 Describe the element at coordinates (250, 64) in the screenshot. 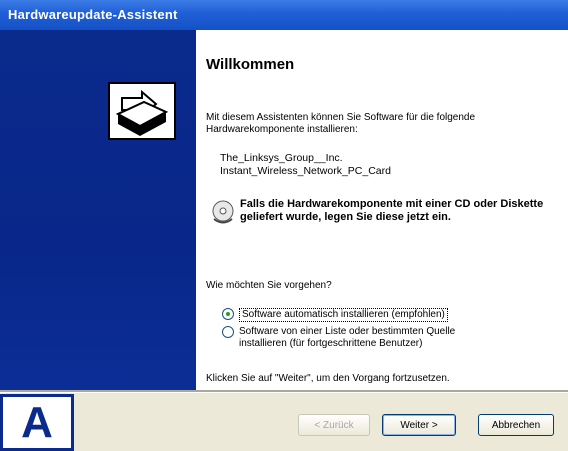

I see `page-title: Willkommen` at that location.